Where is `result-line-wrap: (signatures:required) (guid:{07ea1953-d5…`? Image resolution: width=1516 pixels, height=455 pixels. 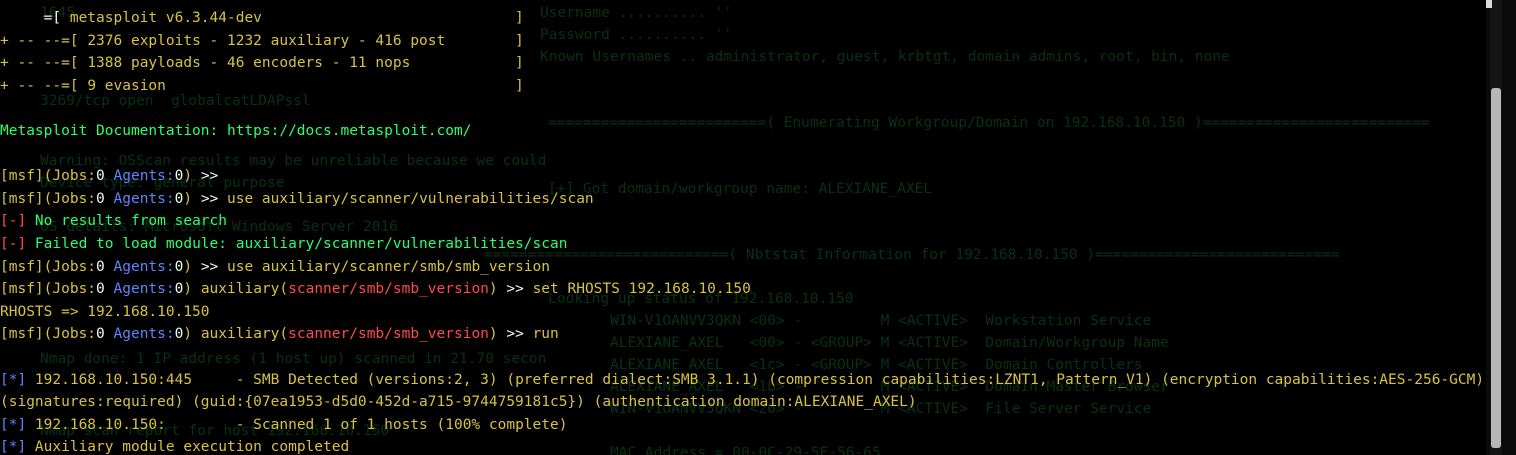
result-line-wrap: (signatures:required) (guid:{07ea1953-d5… is located at coordinates (458, 402).